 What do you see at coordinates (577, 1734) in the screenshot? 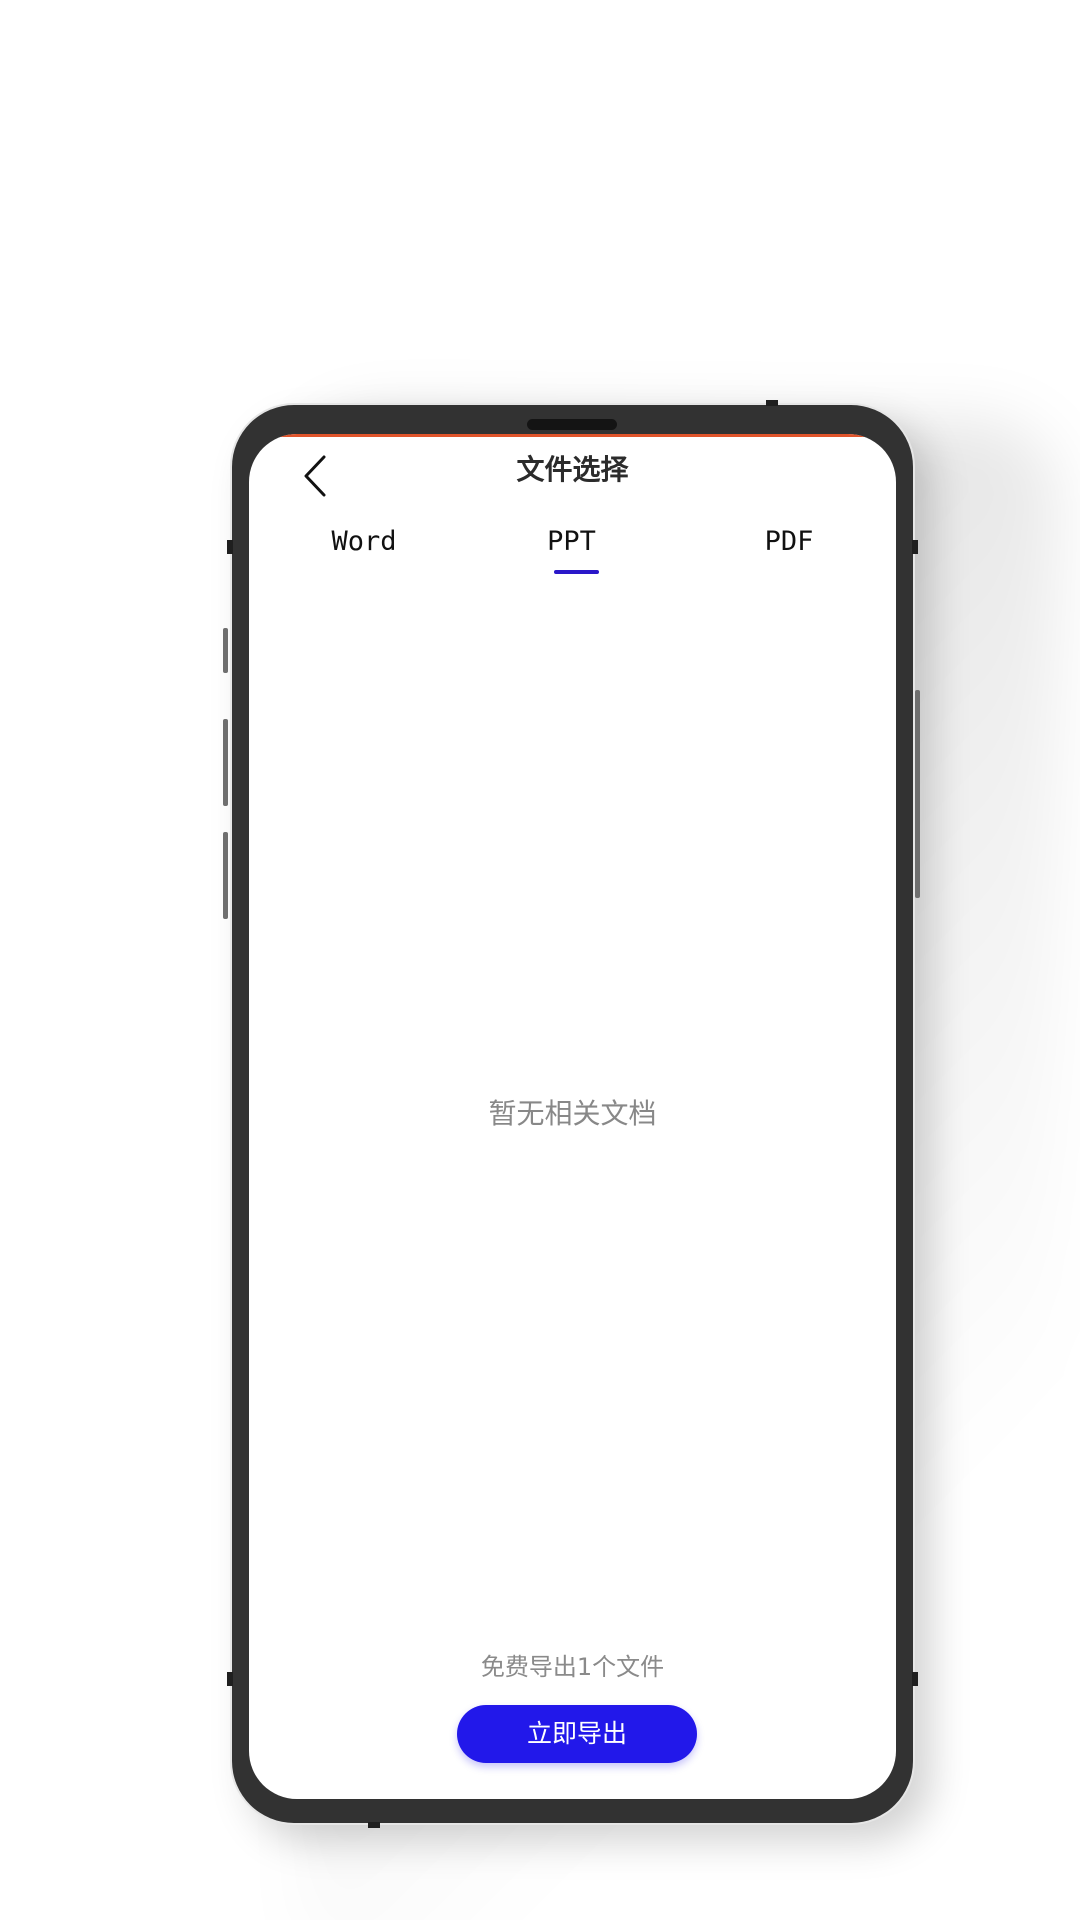
I see `export-now-button: 立即导出` at bounding box center [577, 1734].